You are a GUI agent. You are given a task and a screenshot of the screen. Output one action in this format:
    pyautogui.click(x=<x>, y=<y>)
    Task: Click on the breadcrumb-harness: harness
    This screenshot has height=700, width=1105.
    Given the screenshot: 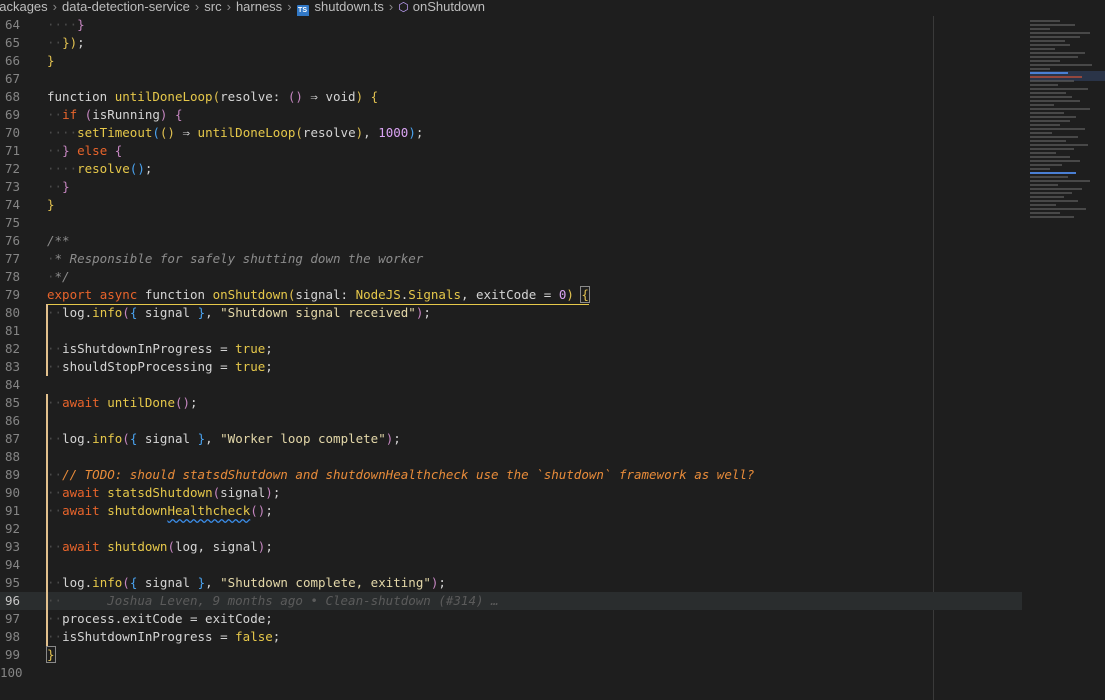 What is the action you would take?
    pyautogui.click(x=259, y=7)
    